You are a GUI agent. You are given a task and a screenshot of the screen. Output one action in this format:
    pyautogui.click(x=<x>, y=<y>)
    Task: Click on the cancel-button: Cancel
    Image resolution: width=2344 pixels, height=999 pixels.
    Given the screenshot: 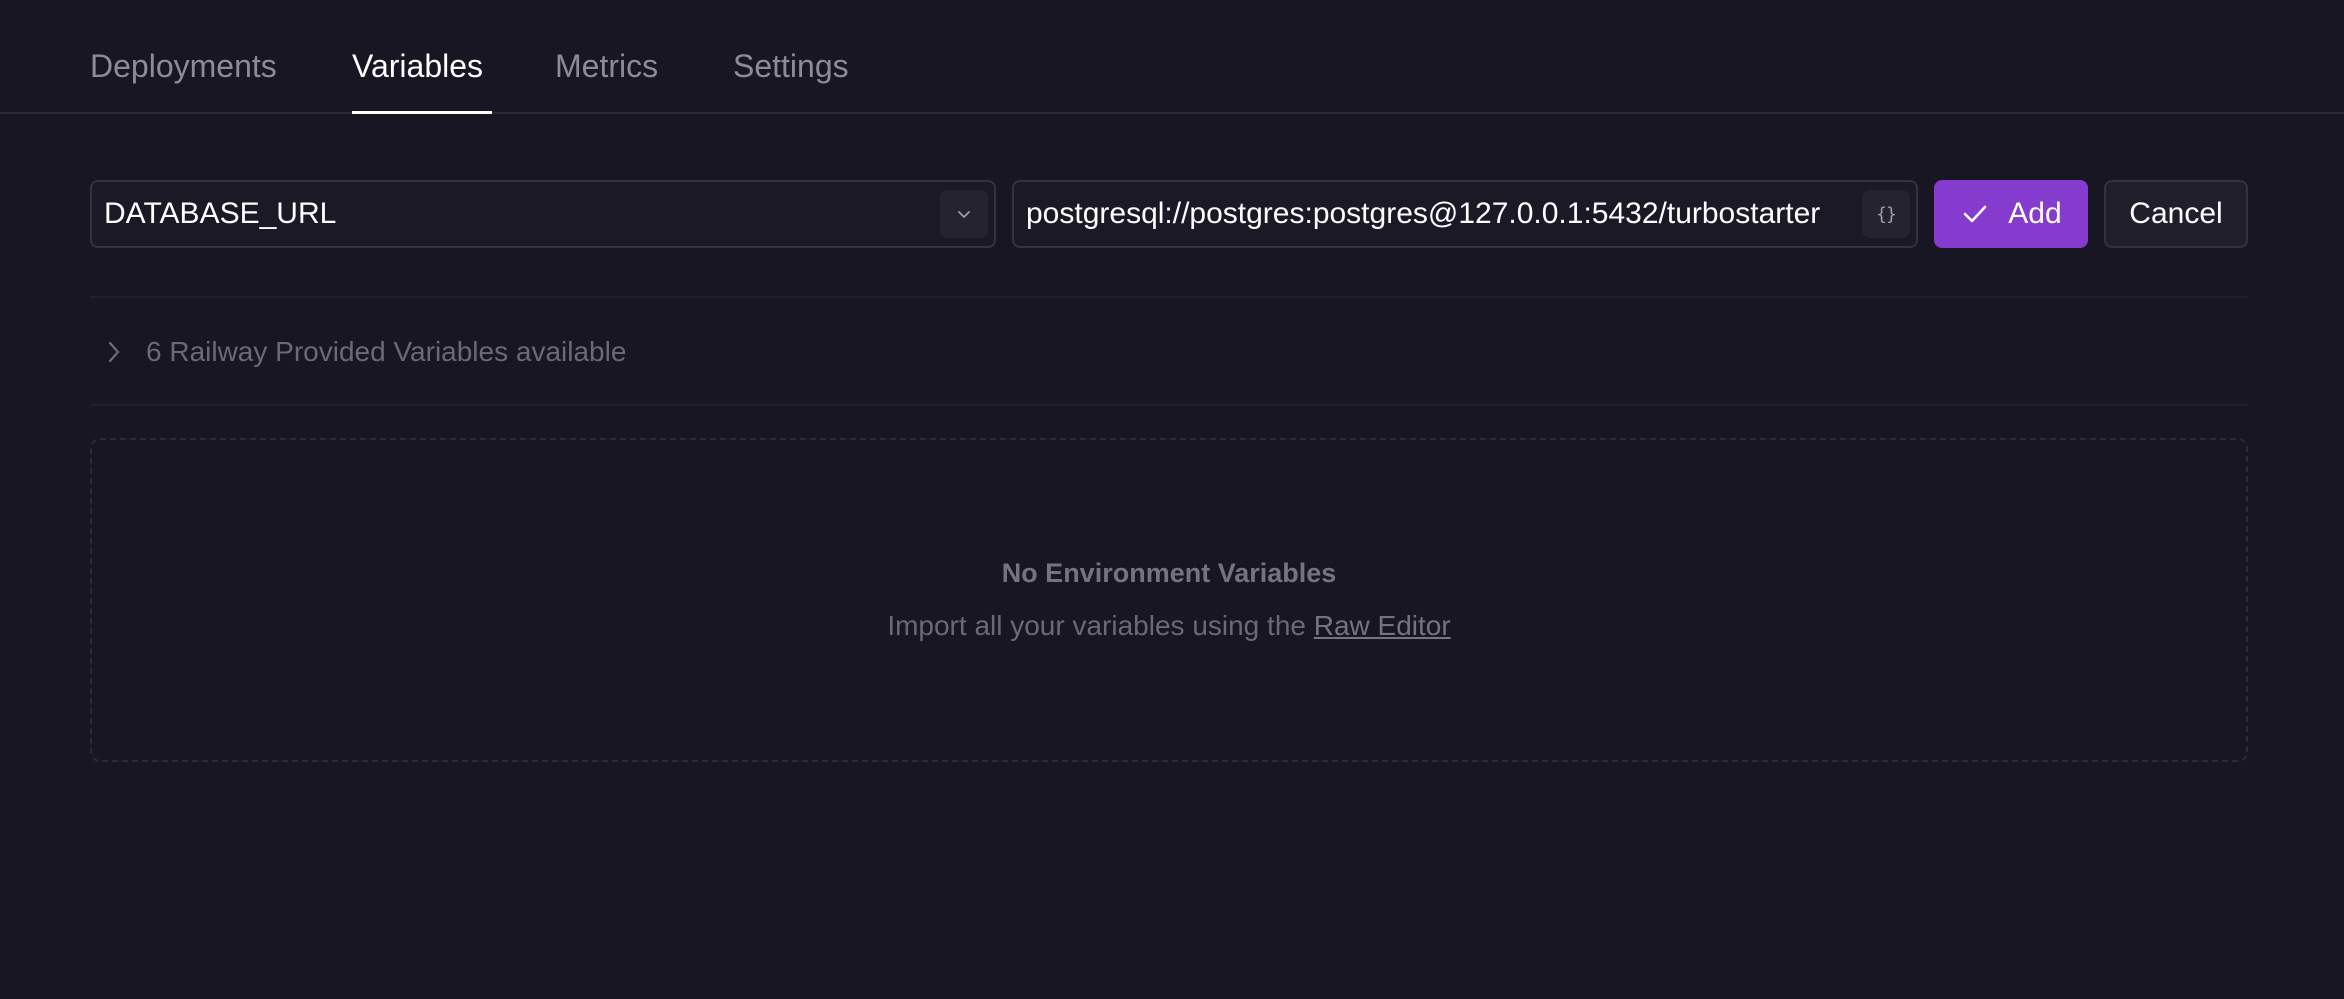 What is the action you would take?
    pyautogui.click(x=2176, y=214)
    